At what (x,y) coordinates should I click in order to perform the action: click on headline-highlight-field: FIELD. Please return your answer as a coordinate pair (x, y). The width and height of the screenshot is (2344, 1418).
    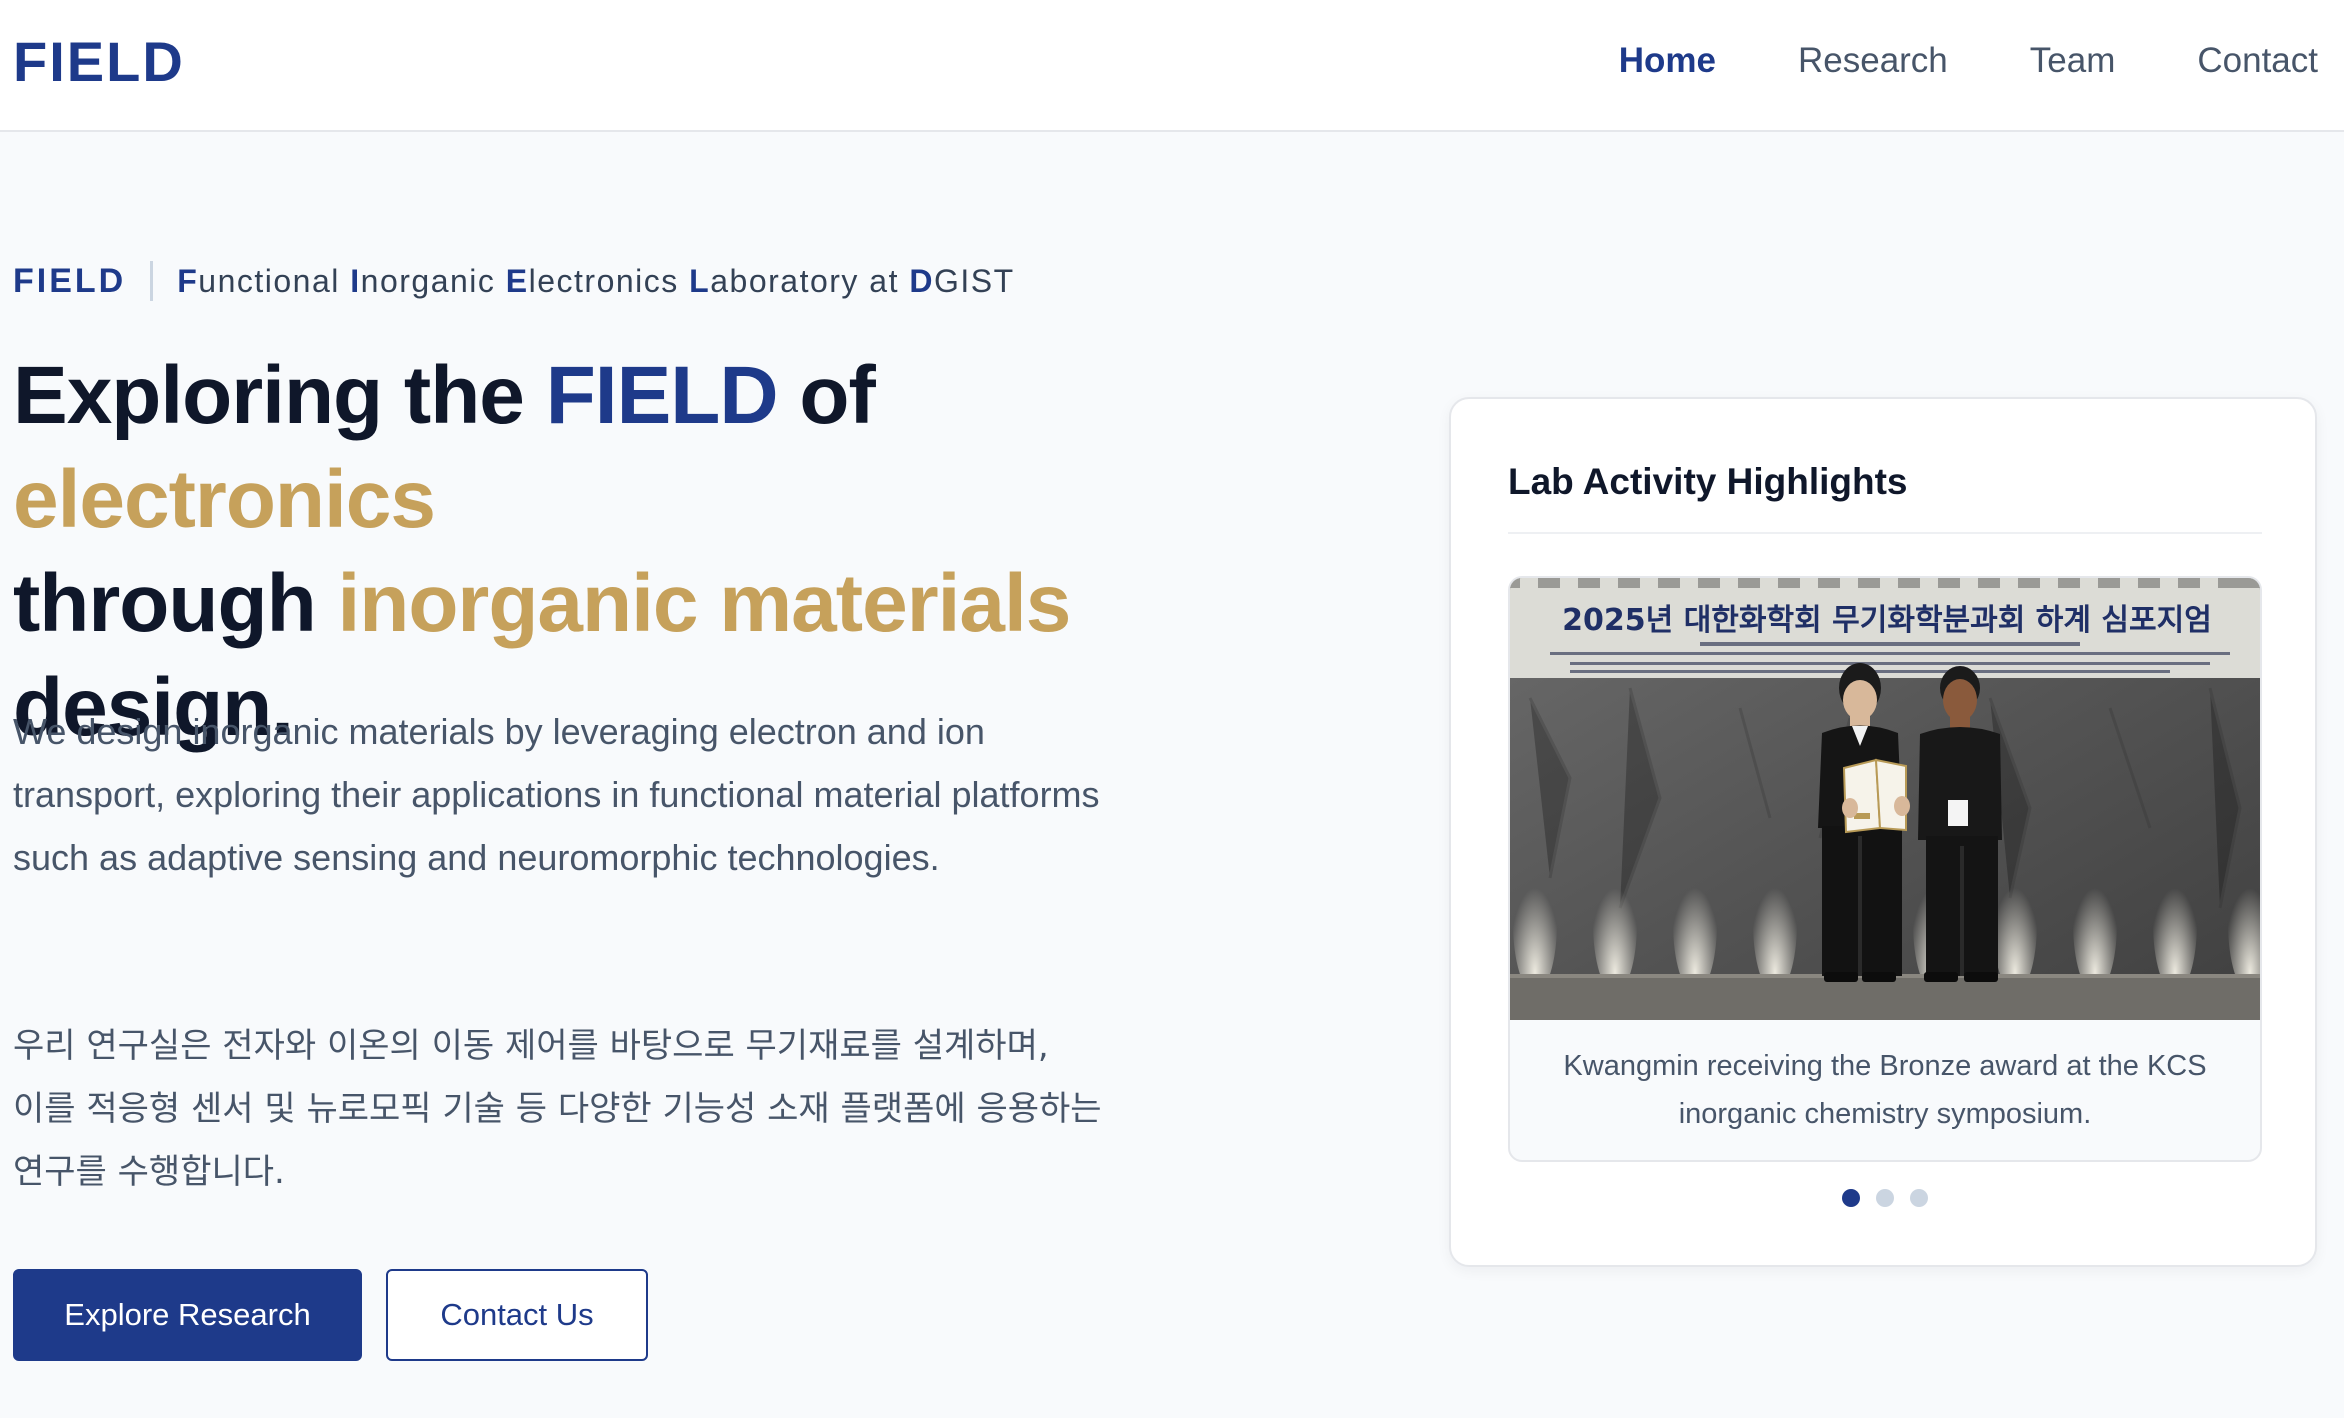
    Looking at the image, I should click on (662, 395).